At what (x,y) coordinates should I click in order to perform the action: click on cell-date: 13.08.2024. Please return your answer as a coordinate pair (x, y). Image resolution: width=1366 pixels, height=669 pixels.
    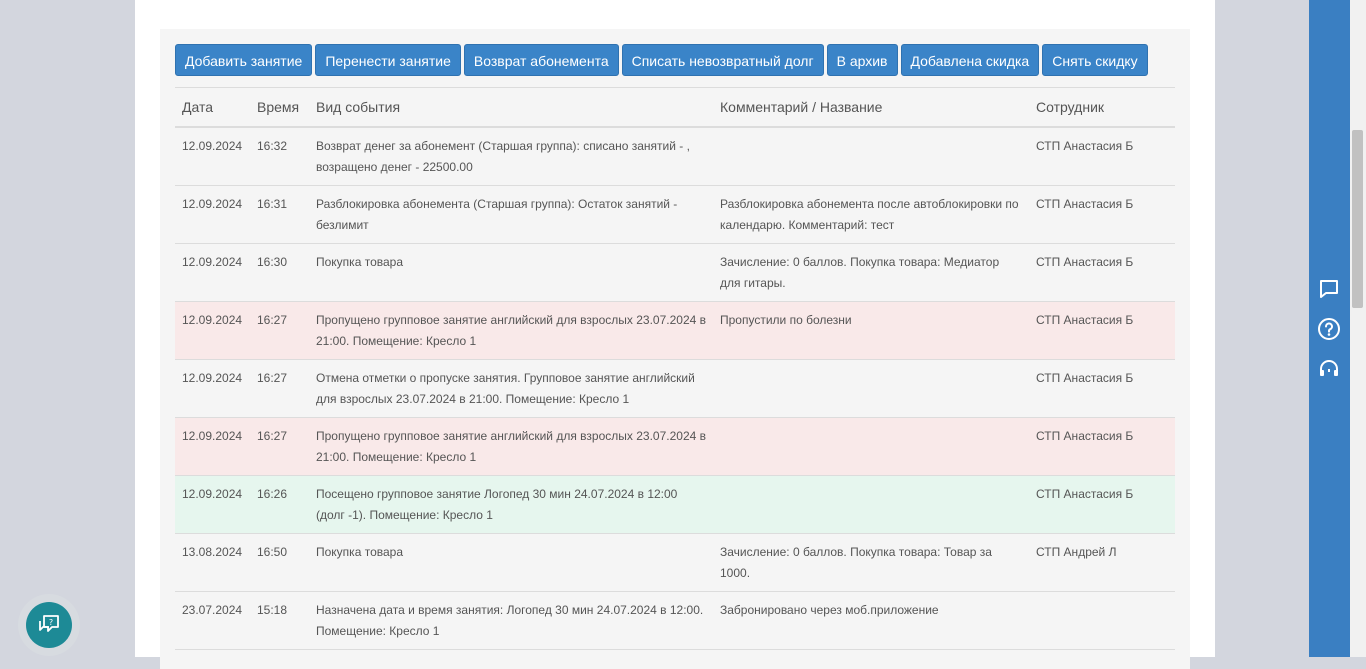
    Looking at the image, I should click on (212, 562).